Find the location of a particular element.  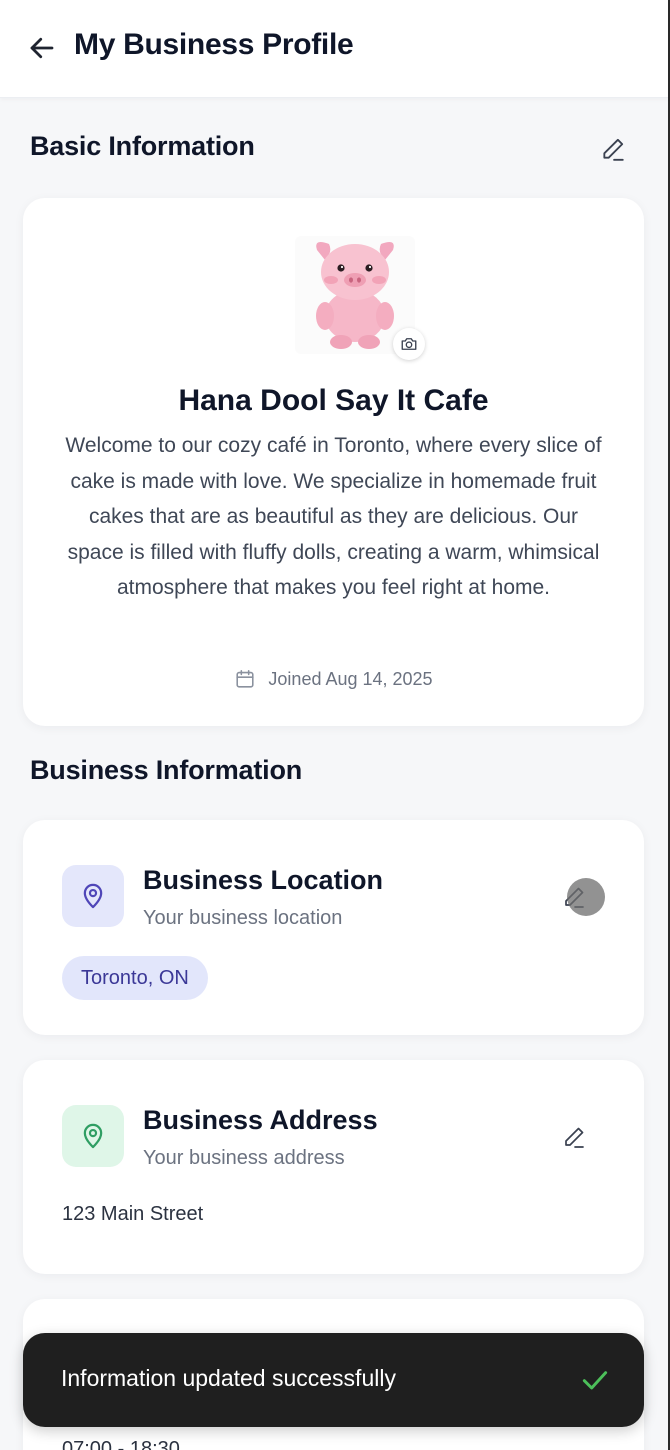

basic-info-heading: Basic Information is located at coordinates (142, 146).